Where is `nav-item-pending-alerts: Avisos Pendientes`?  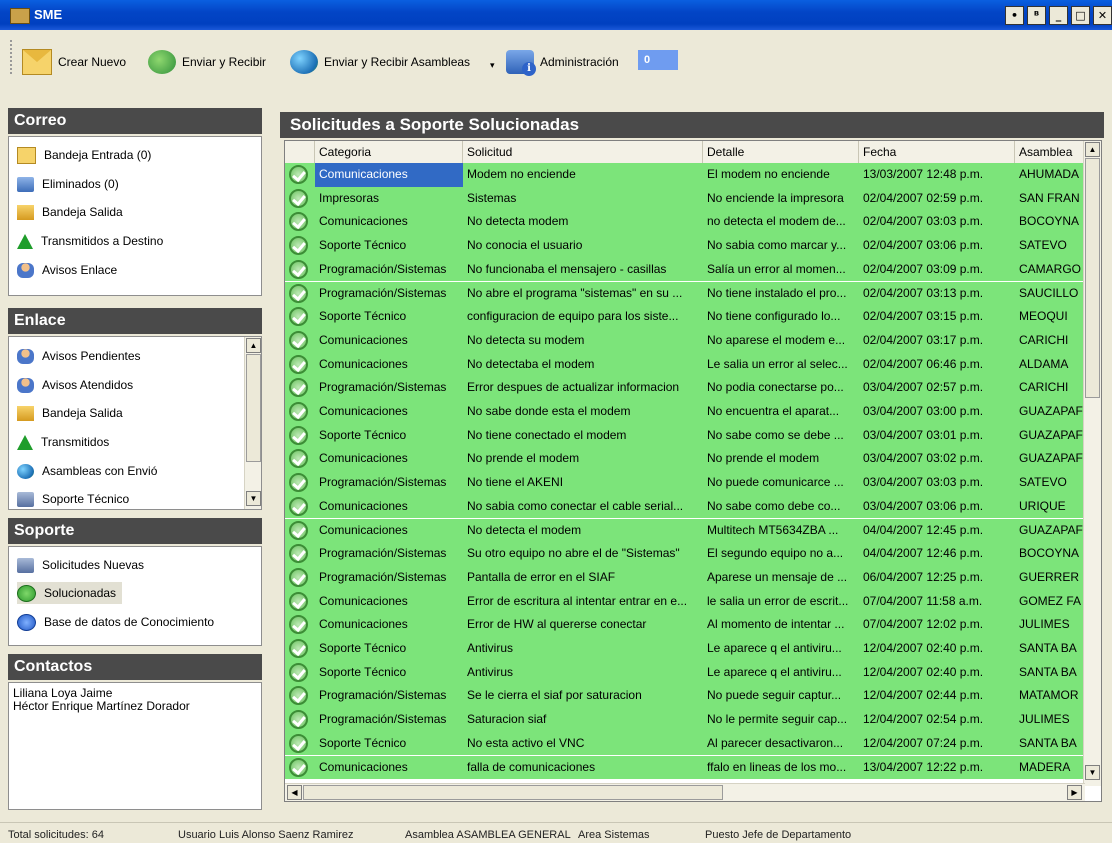
nav-item-pending-alerts: Avisos Pendientes is located at coordinates (79, 356).